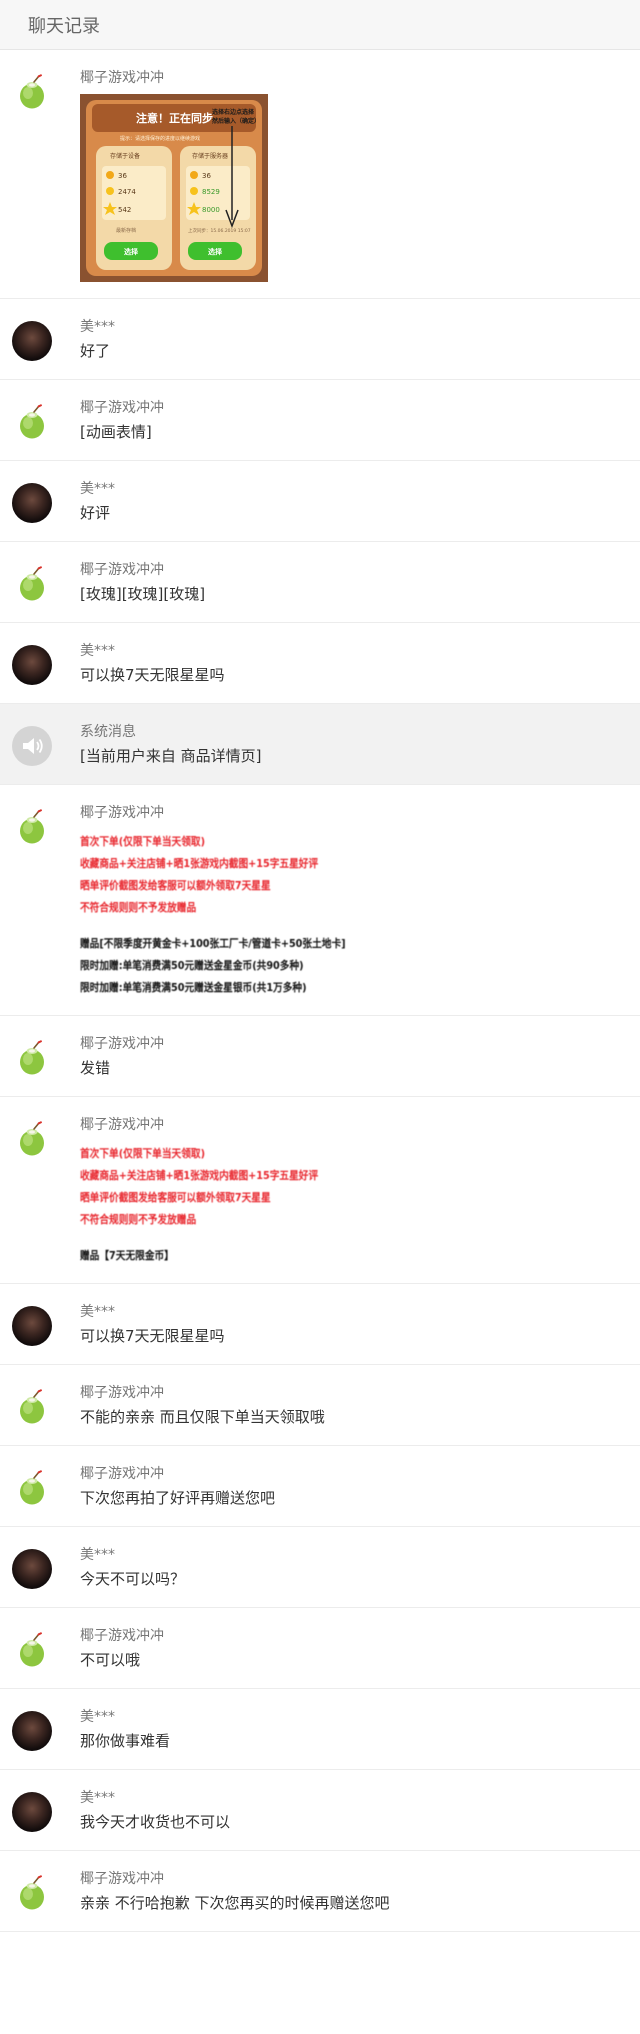  Describe the element at coordinates (178, 1498) in the screenshot. I see `message-text: 下次您再拍了好评再赠送您吧` at that location.